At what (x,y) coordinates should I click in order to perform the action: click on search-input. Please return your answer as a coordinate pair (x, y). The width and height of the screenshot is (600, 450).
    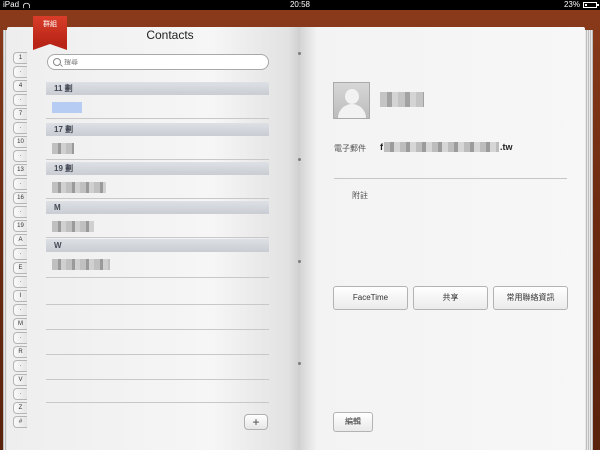
    Looking at the image, I should click on (159, 62).